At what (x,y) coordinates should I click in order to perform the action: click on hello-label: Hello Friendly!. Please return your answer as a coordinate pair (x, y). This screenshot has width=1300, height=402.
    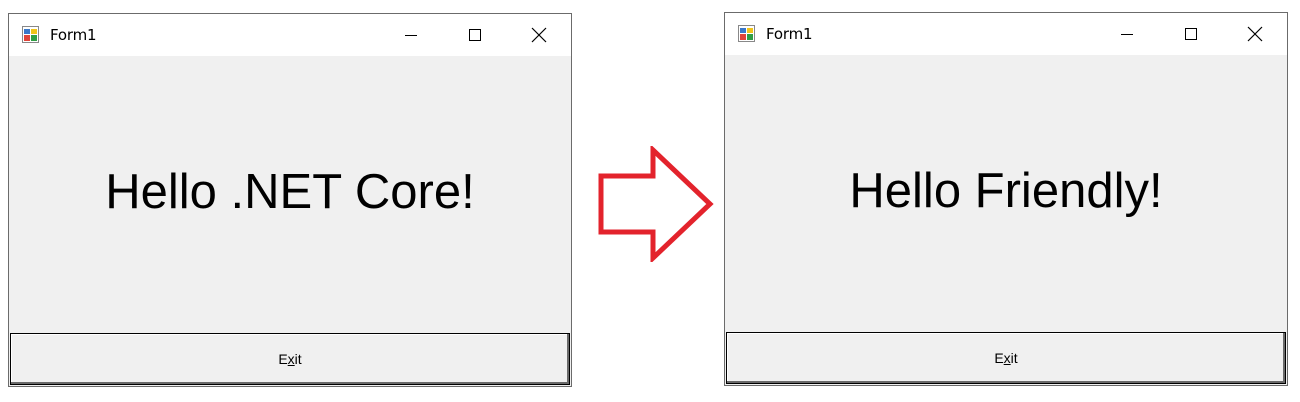
    Looking at the image, I should click on (1006, 191).